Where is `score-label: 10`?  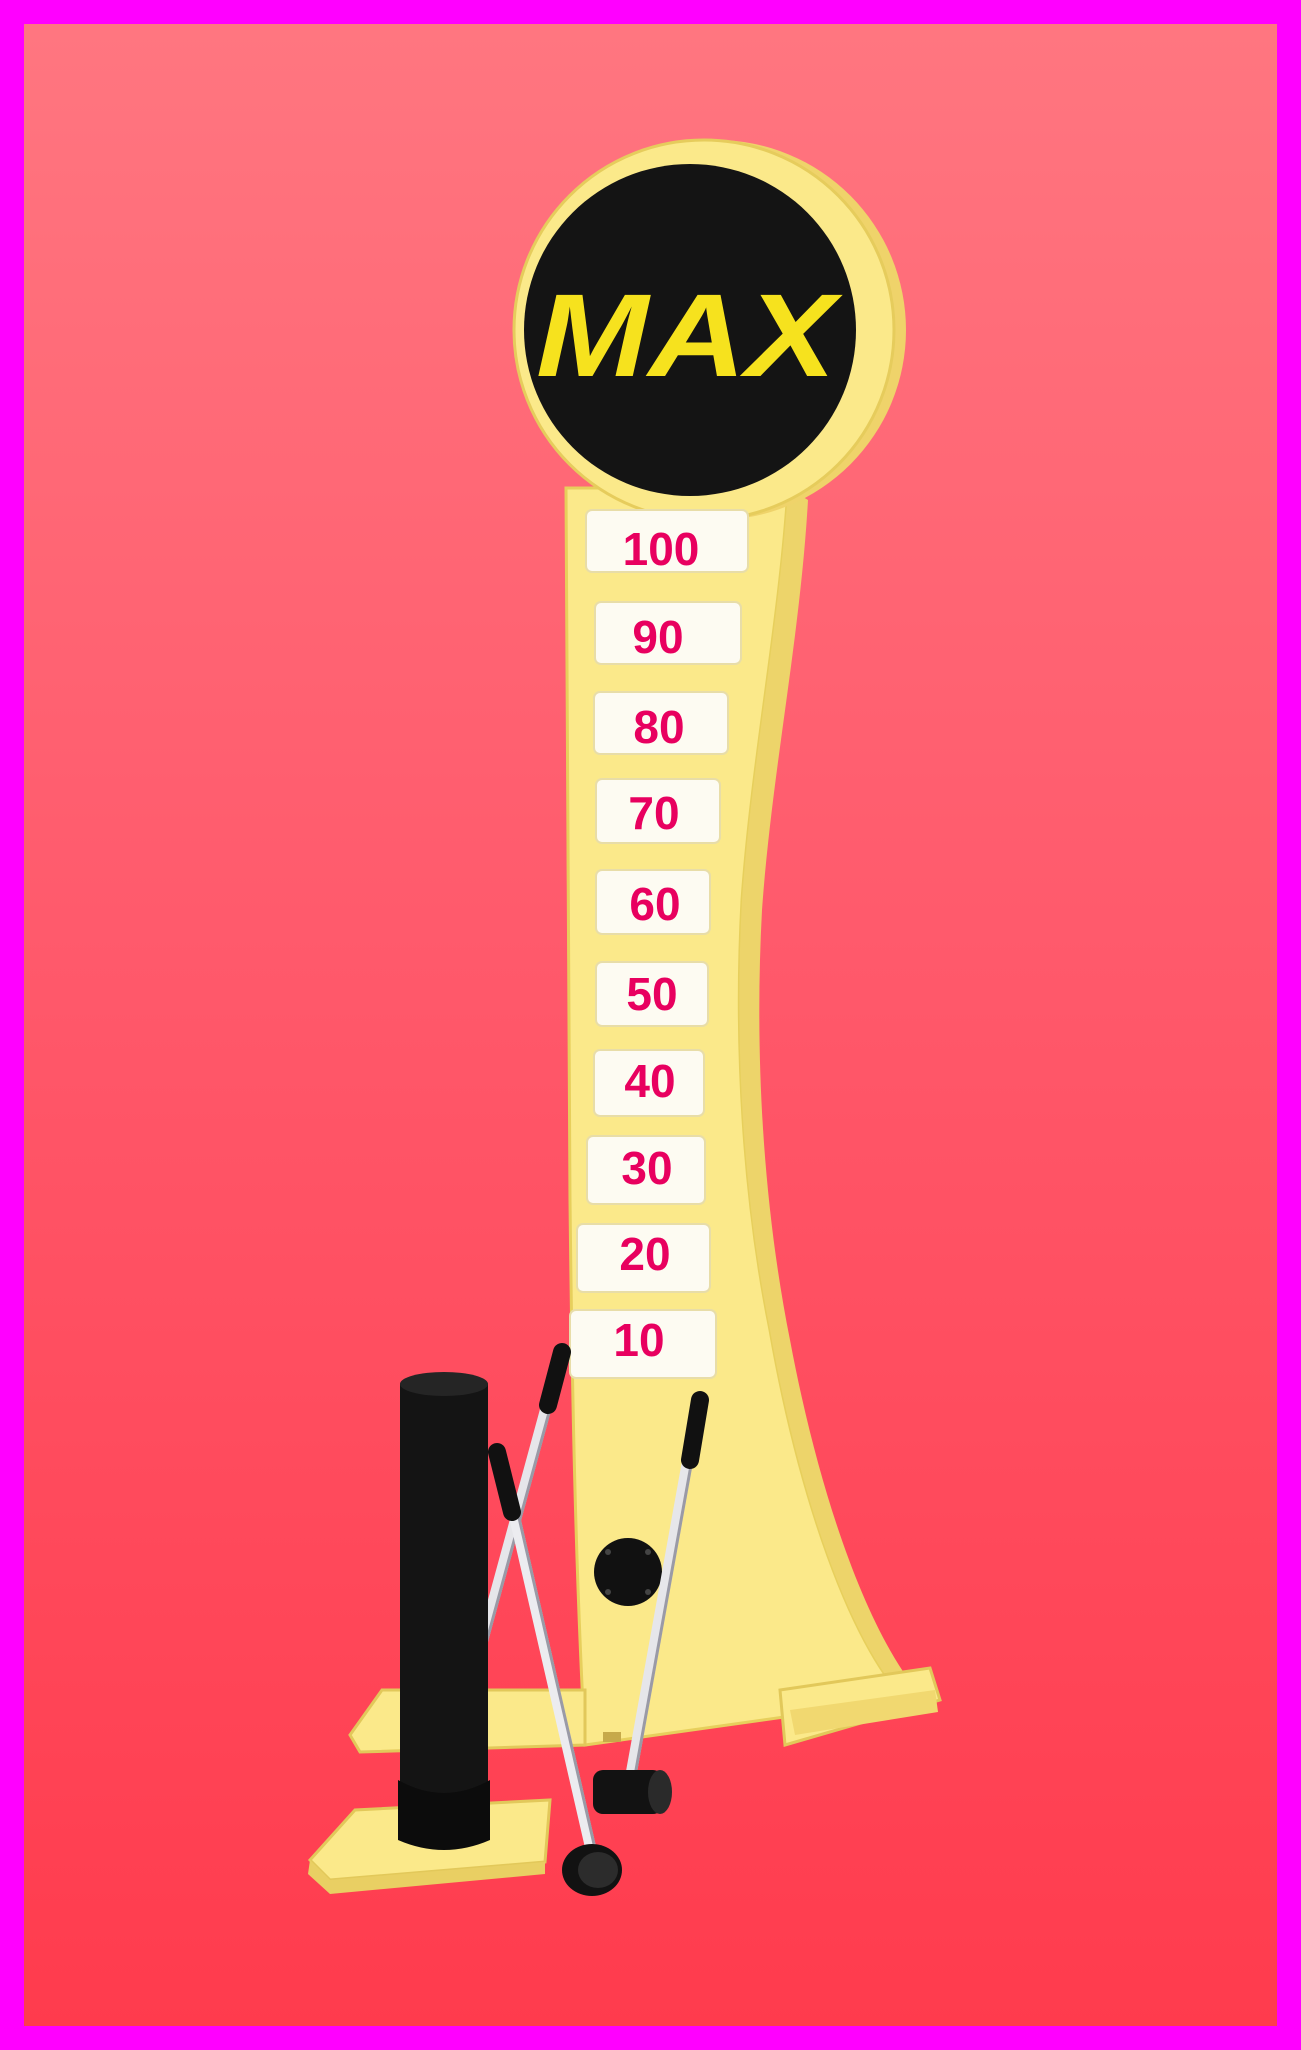 score-label: 10 is located at coordinates (638, 1340).